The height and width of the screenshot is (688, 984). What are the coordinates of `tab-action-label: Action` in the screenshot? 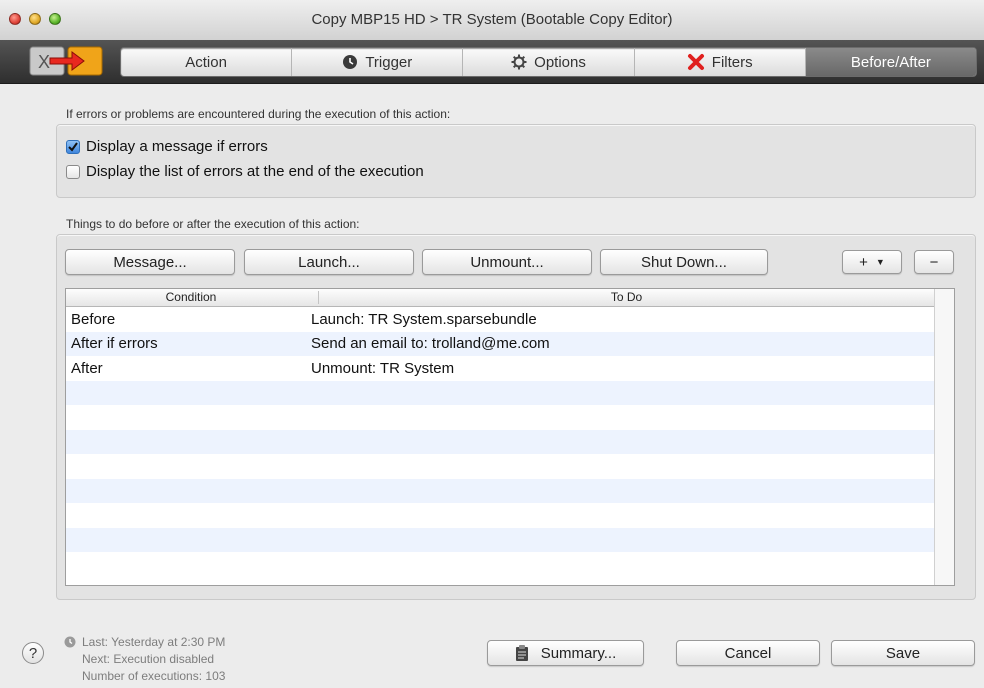 It's located at (206, 62).